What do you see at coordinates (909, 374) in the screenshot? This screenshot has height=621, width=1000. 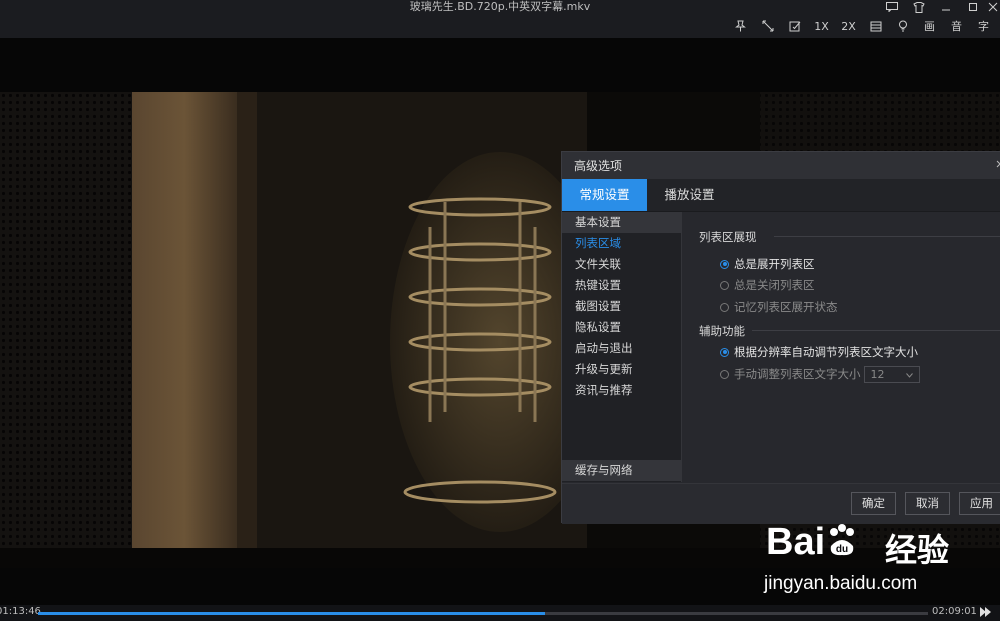 I see `chevron-down-icon` at bounding box center [909, 374].